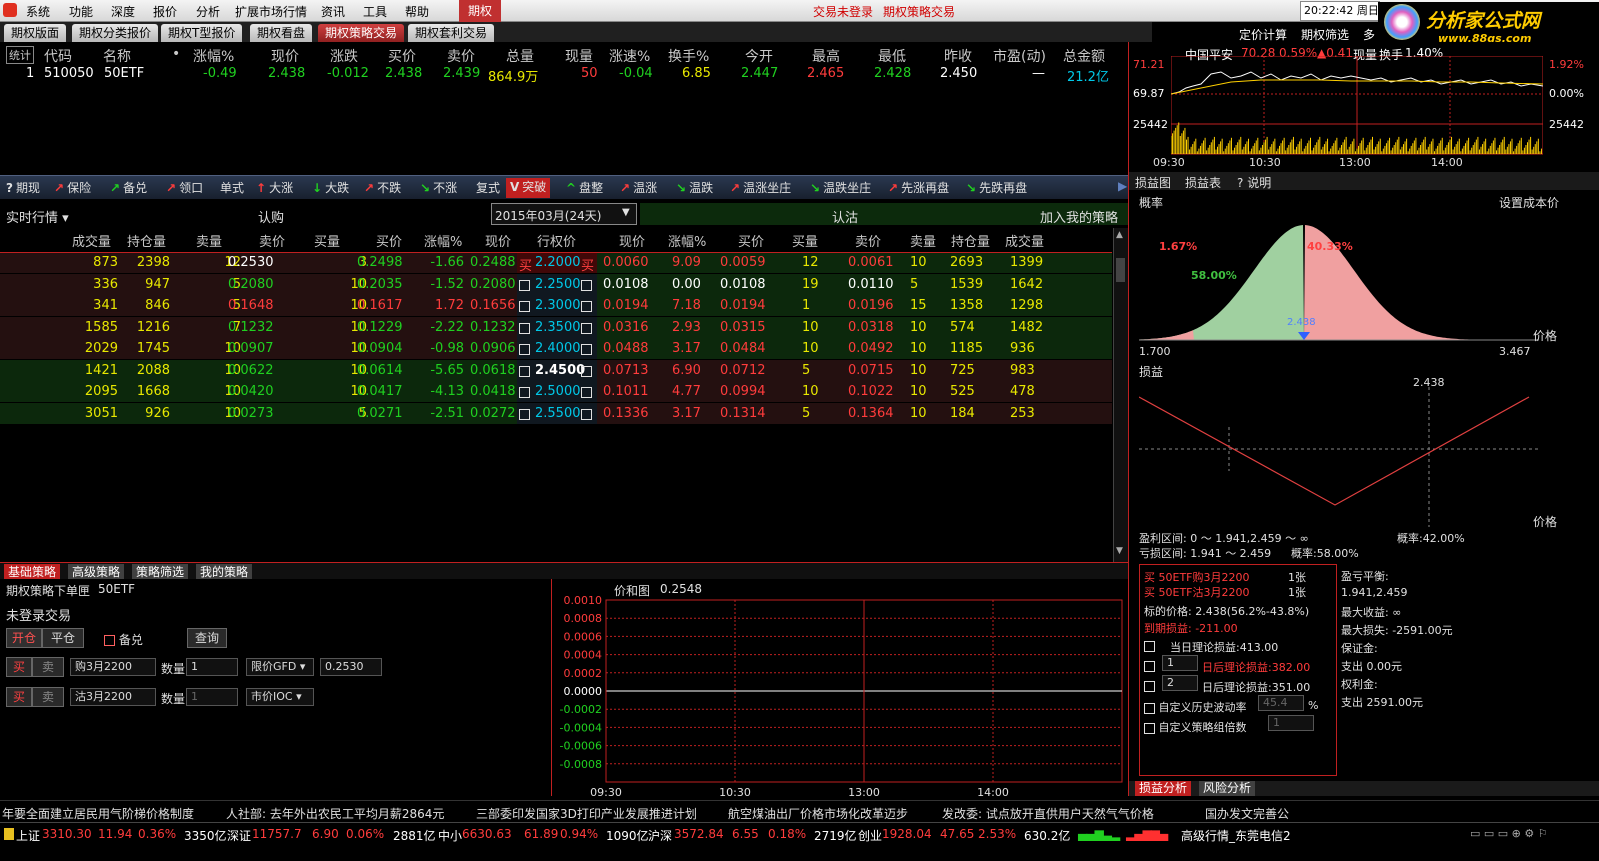  Describe the element at coordinates (1149, 665) in the screenshot. I see `d1-checkbox` at that location.